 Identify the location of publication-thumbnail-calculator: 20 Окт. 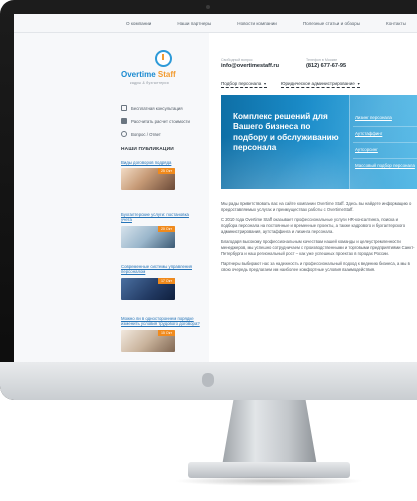
(148, 236).